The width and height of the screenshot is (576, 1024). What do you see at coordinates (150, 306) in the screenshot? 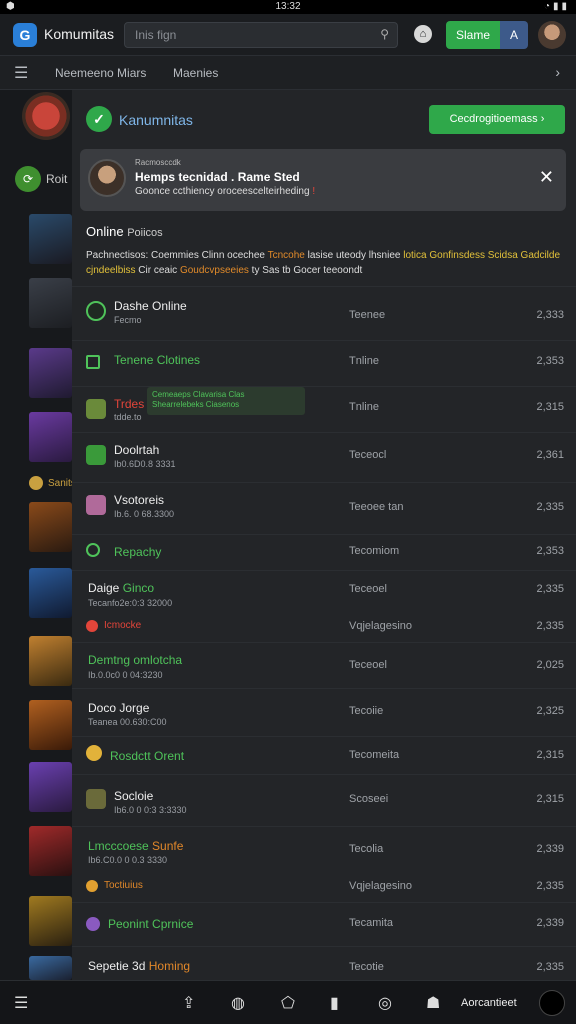
I see `row-name: Dashe Online` at bounding box center [150, 306].